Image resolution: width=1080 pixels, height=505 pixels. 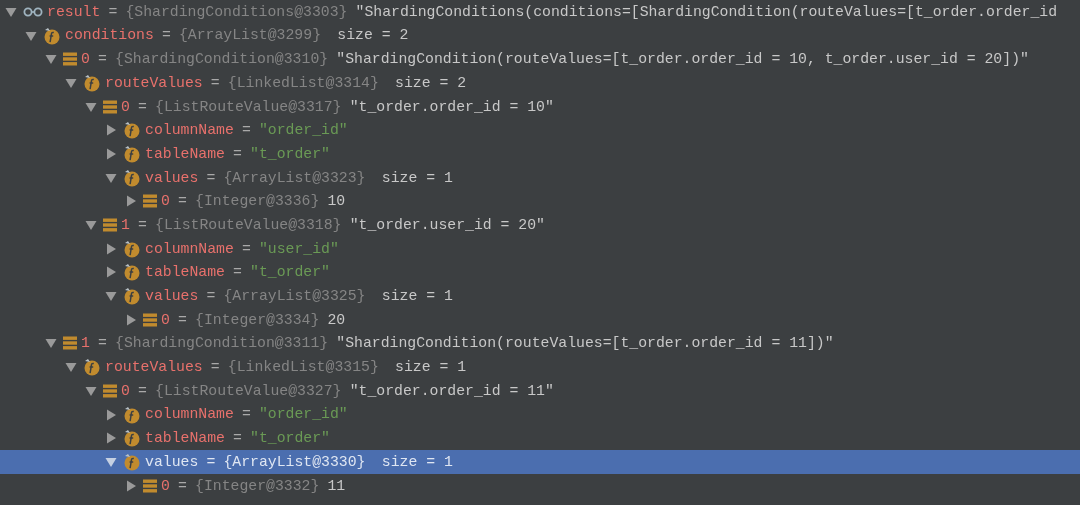 I want to click on value-text: 10, so click(x=336, y=202).